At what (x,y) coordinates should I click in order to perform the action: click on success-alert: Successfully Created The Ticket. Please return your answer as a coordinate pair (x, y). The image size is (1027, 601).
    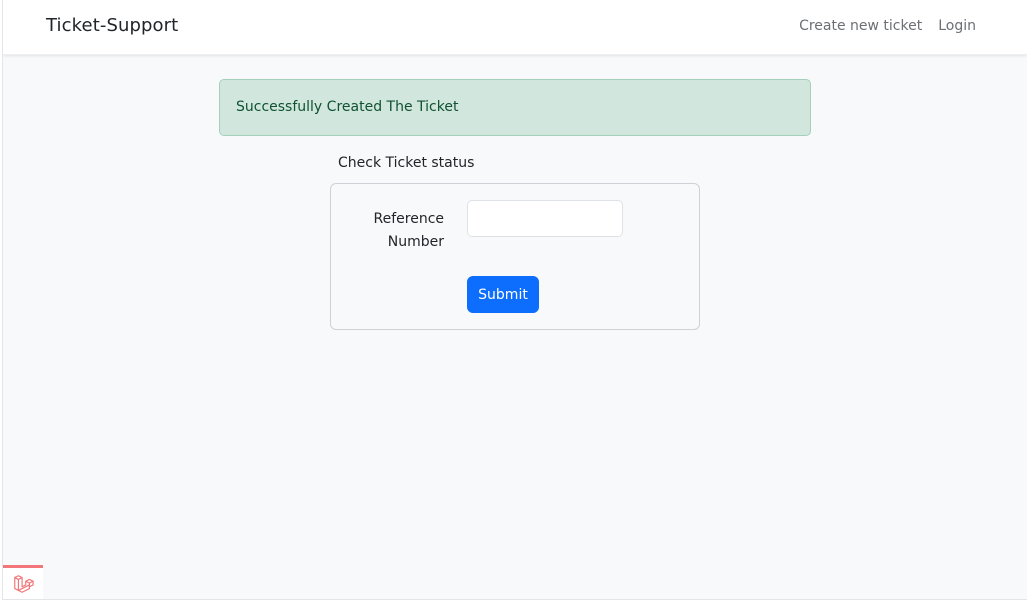
    Looking at the image, I should click on (515, 107).